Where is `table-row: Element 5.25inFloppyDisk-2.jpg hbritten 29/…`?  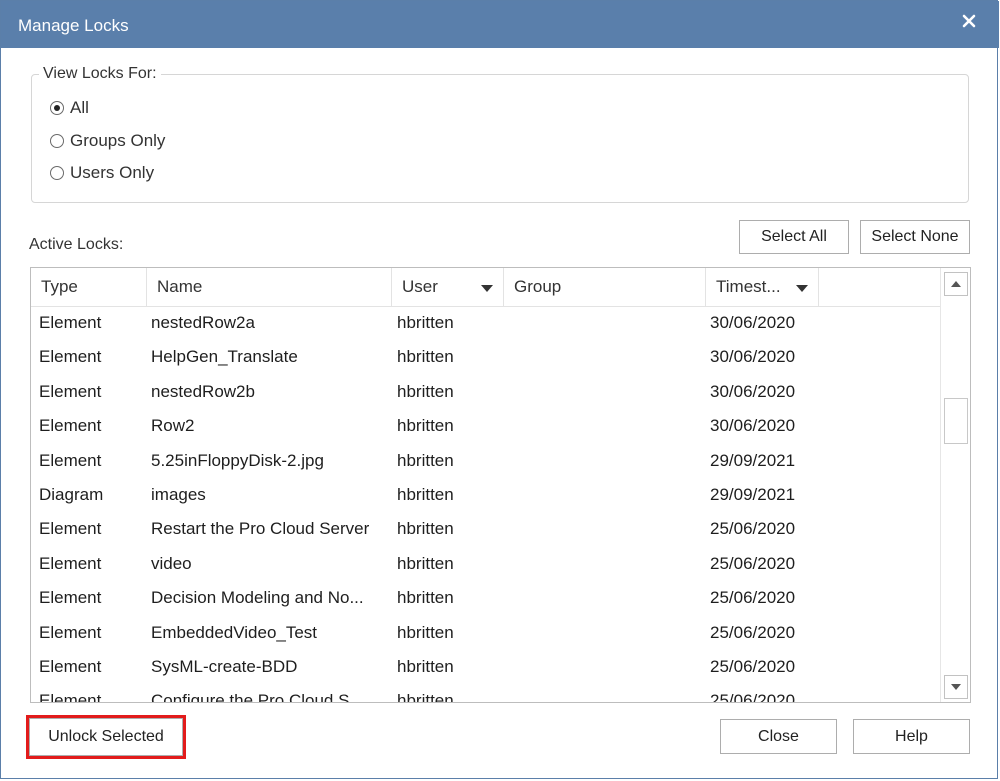 table-row: Element 5.25inFloppyDisk-2.jpg hbritten 29/… is located at coordinates (486, 461).